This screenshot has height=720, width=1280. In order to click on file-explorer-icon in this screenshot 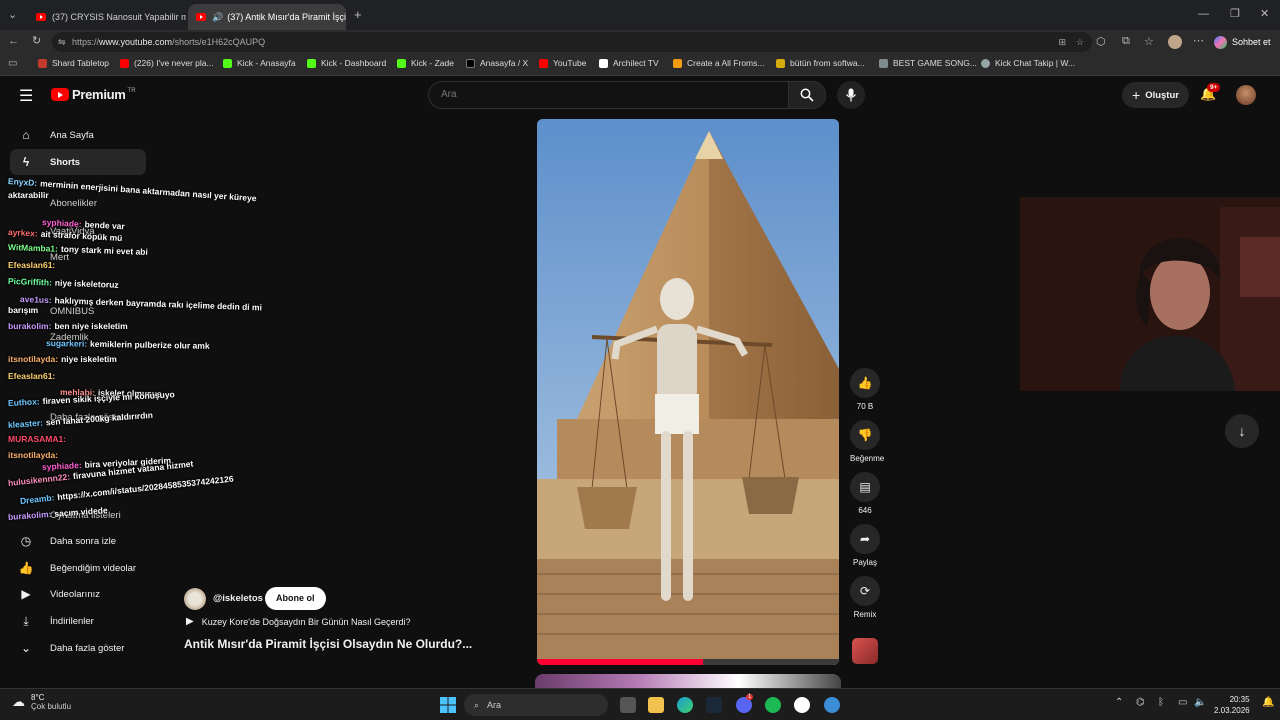, I will do `click(656, 705)`.